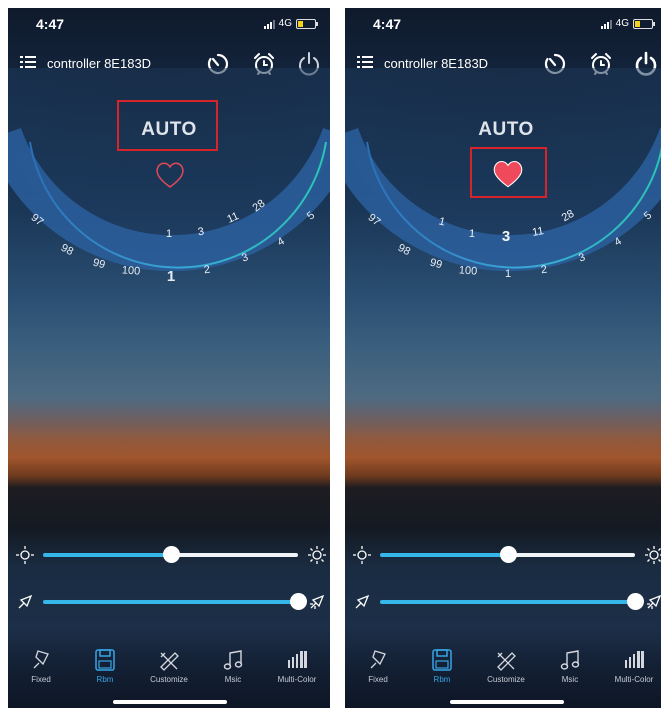  Describe the element at coordinates (170, 175) in the screenshot. I see `heart-outline-icon` at that location.